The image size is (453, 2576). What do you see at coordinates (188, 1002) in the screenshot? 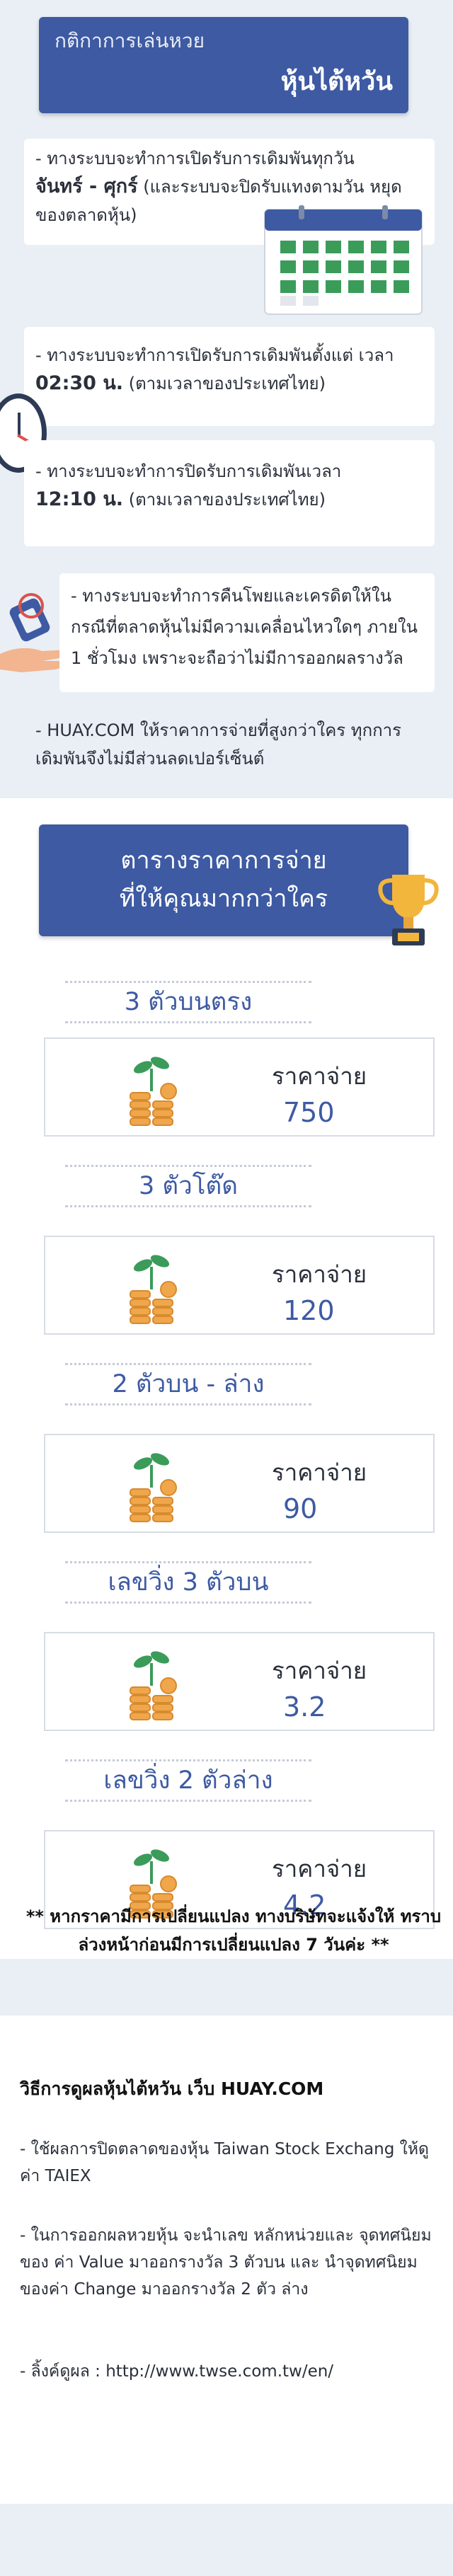
I see `tier-title: 3 ตัวบนตรง` at bounding box center [188, 1002].